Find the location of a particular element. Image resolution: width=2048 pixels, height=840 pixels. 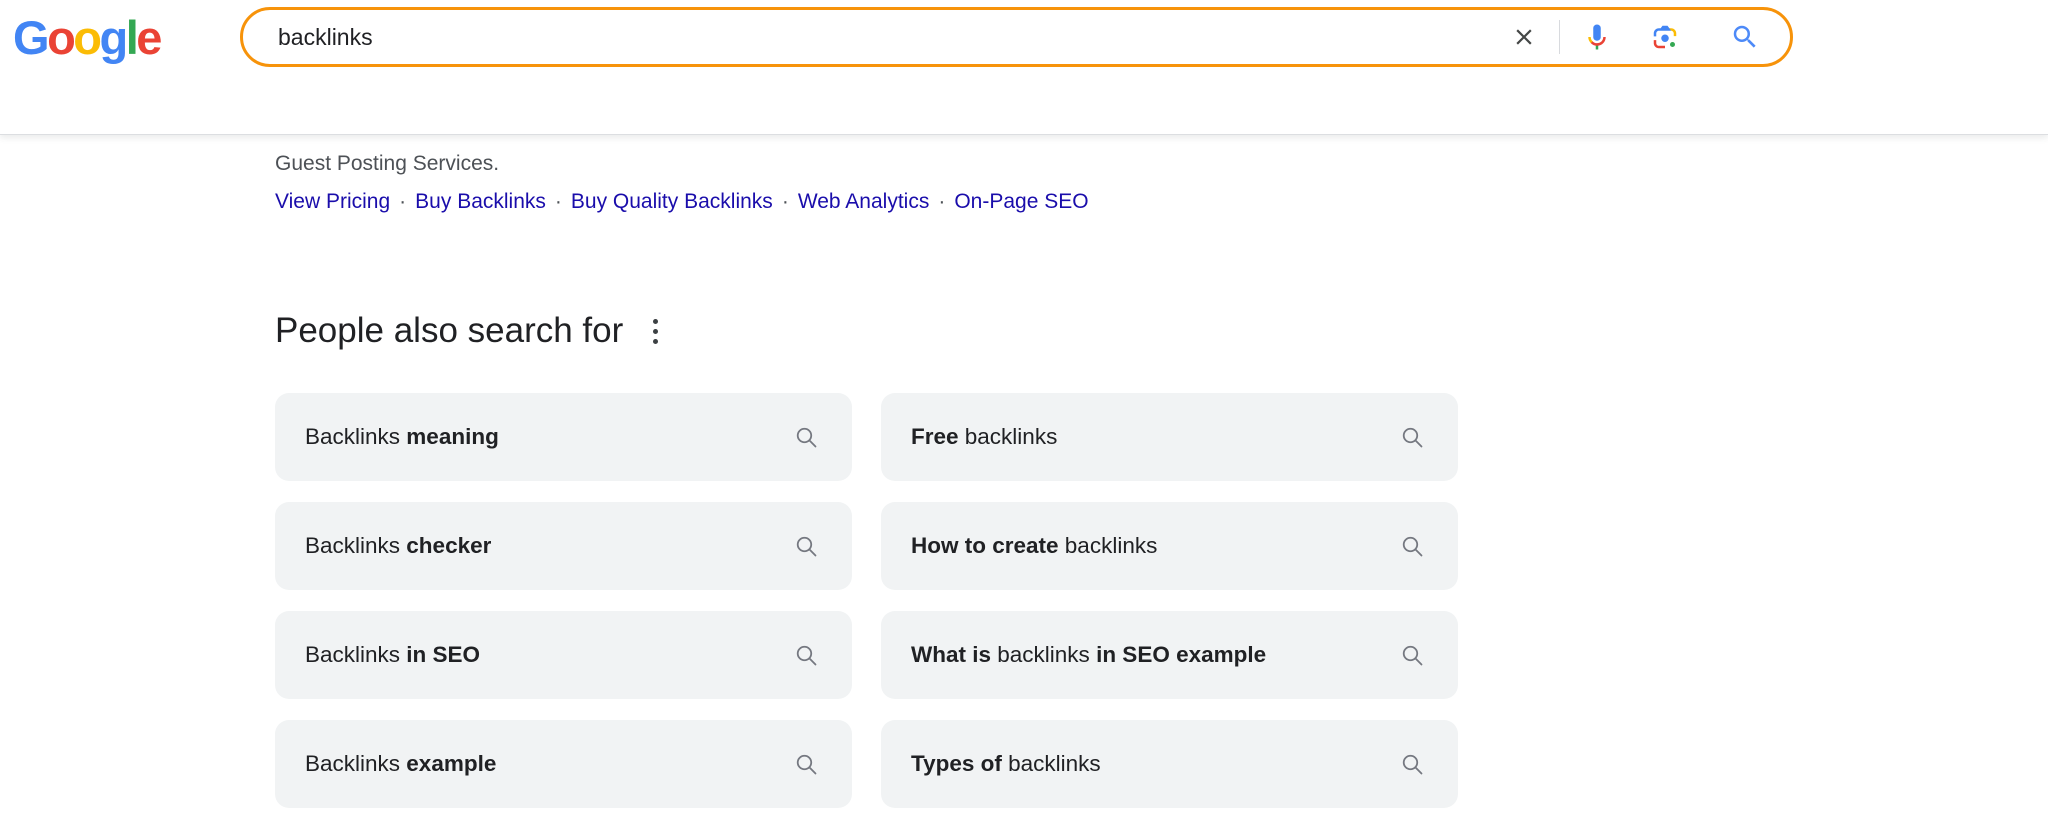

sitelink: On-Page SEO is located at coordinates (1021, 201).